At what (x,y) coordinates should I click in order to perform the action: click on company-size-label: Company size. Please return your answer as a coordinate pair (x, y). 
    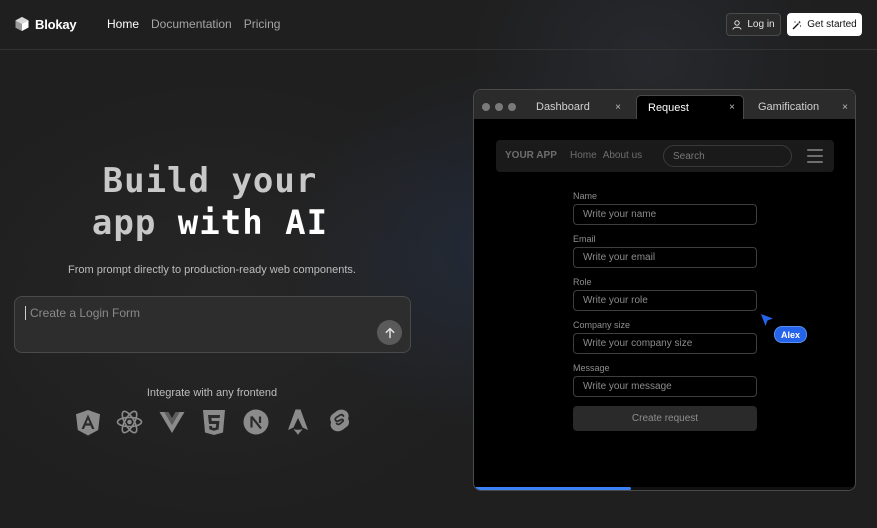
    Looking at the image, I should click on (602, 325).